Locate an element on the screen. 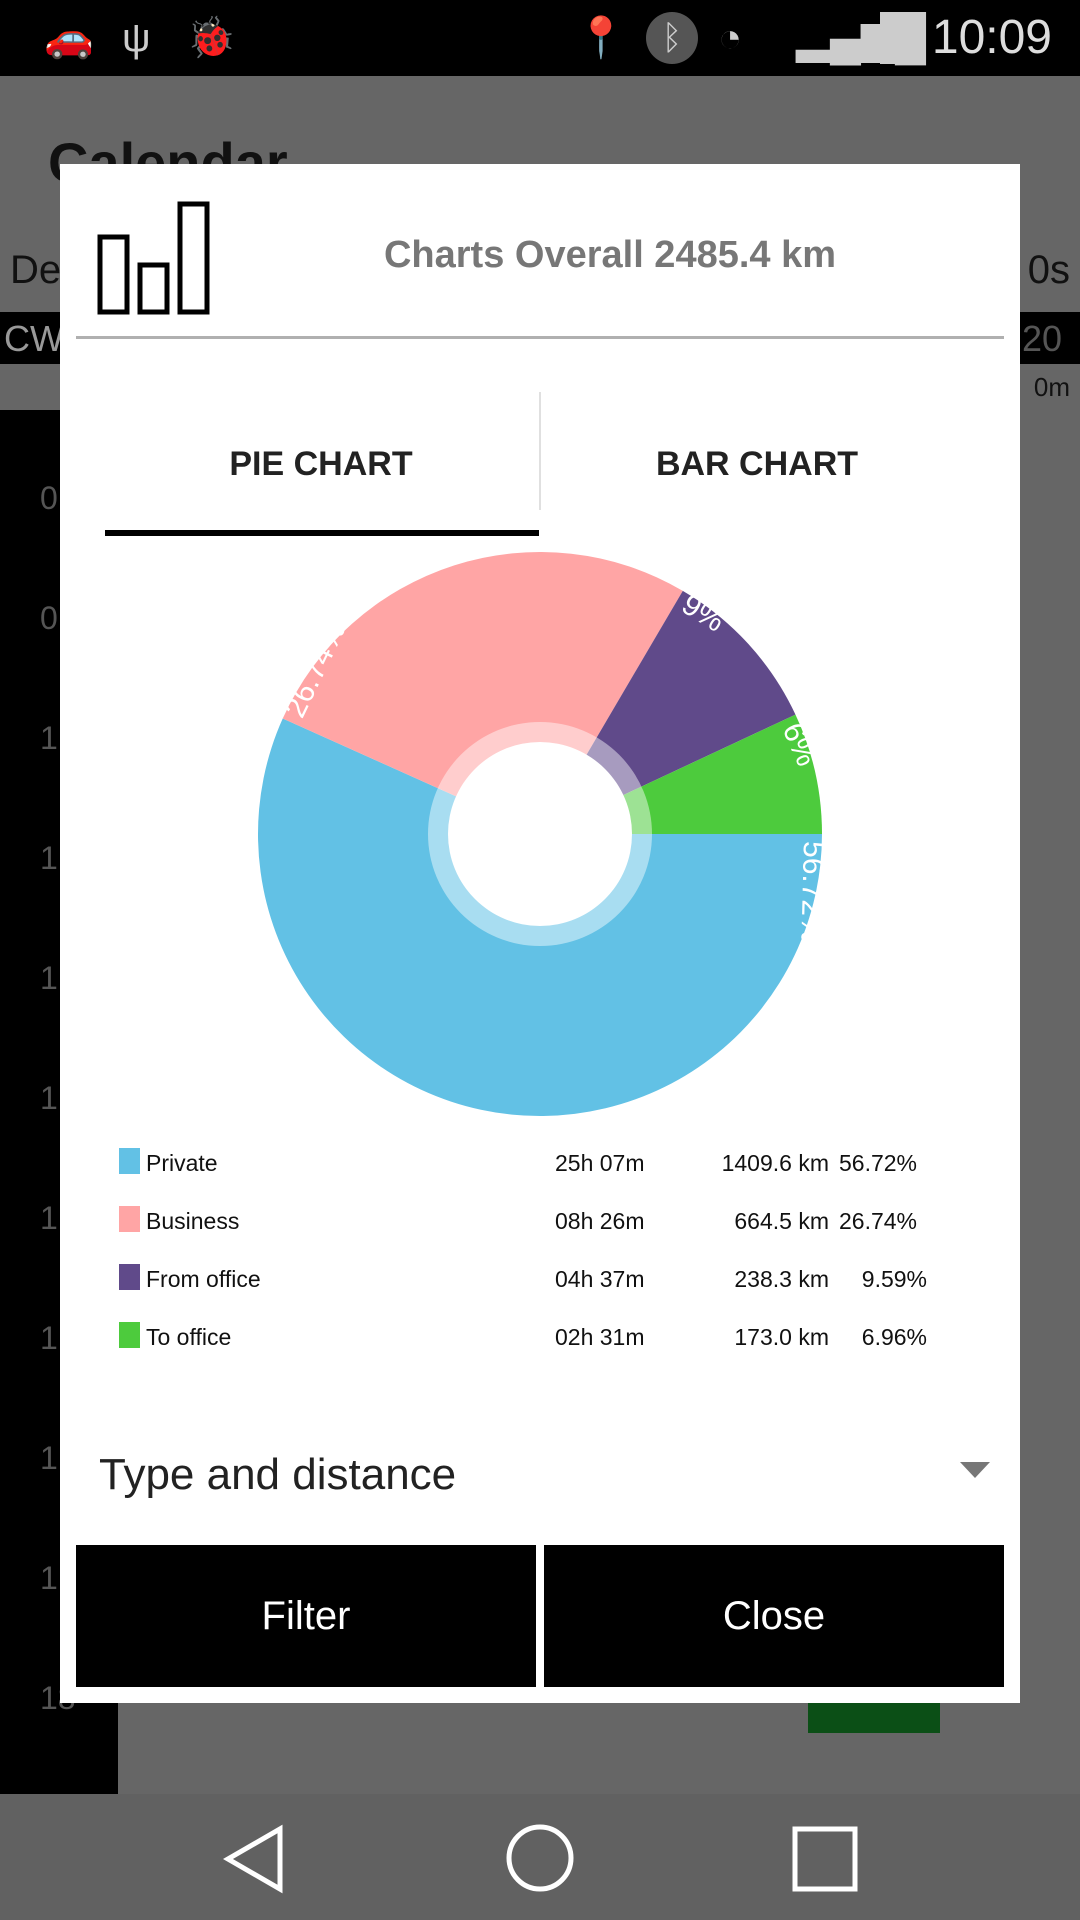  wifi-icon: ◔ is located at coordinates (730, 38).